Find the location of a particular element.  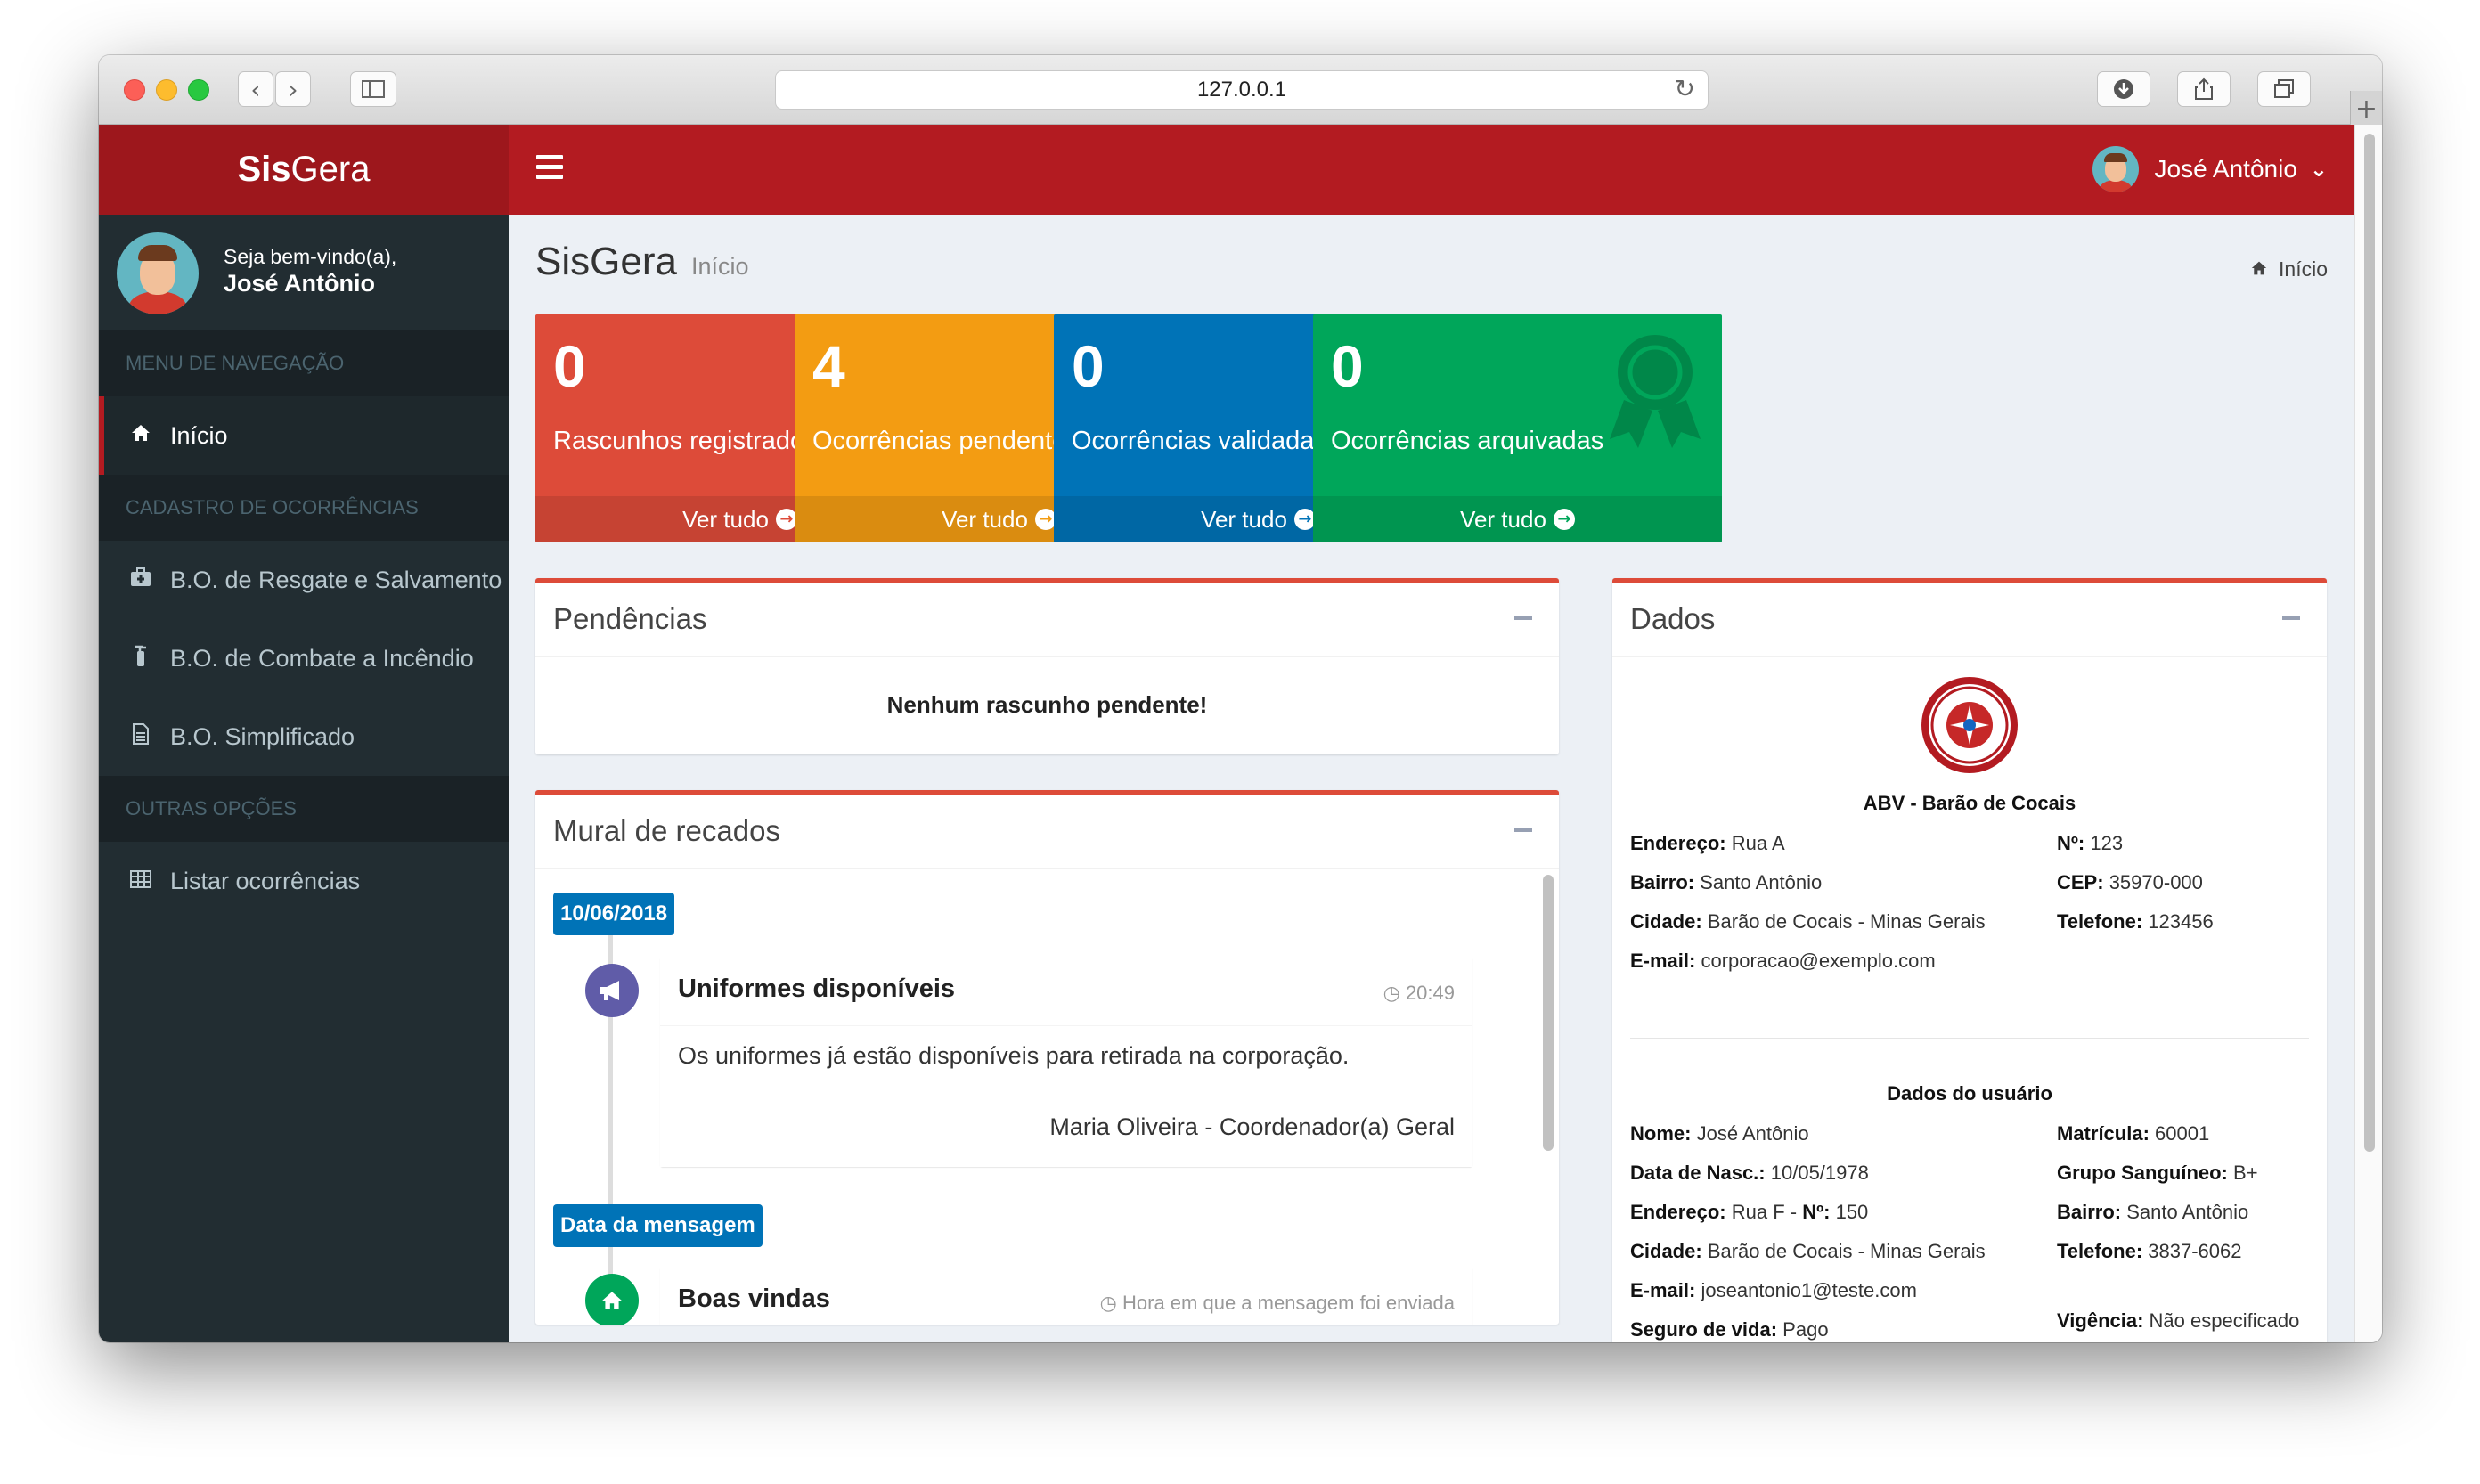

address-bar: 127.0.0.1 ↻ is located at coordinates (1242, 90).